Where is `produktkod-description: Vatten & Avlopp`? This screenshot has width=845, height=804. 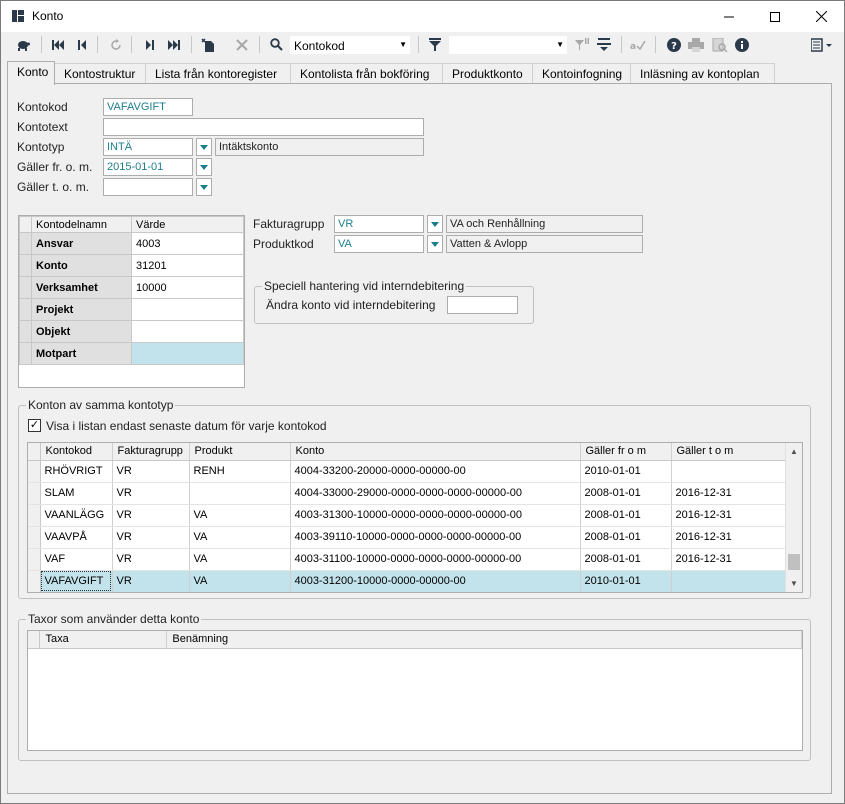 produktkod-description: Vatten & Avlopp is located at coordinates (544, 244).